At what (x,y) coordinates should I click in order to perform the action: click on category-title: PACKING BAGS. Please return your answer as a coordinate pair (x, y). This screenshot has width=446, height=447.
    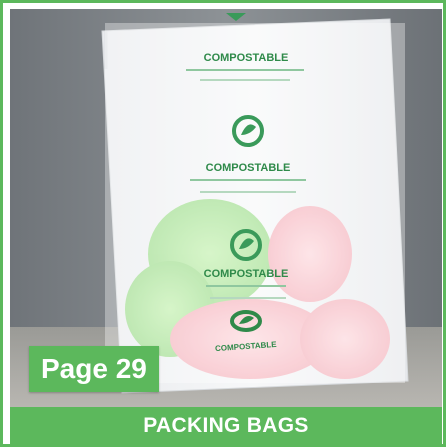
    Looking at the image, I should click on (226, 425).